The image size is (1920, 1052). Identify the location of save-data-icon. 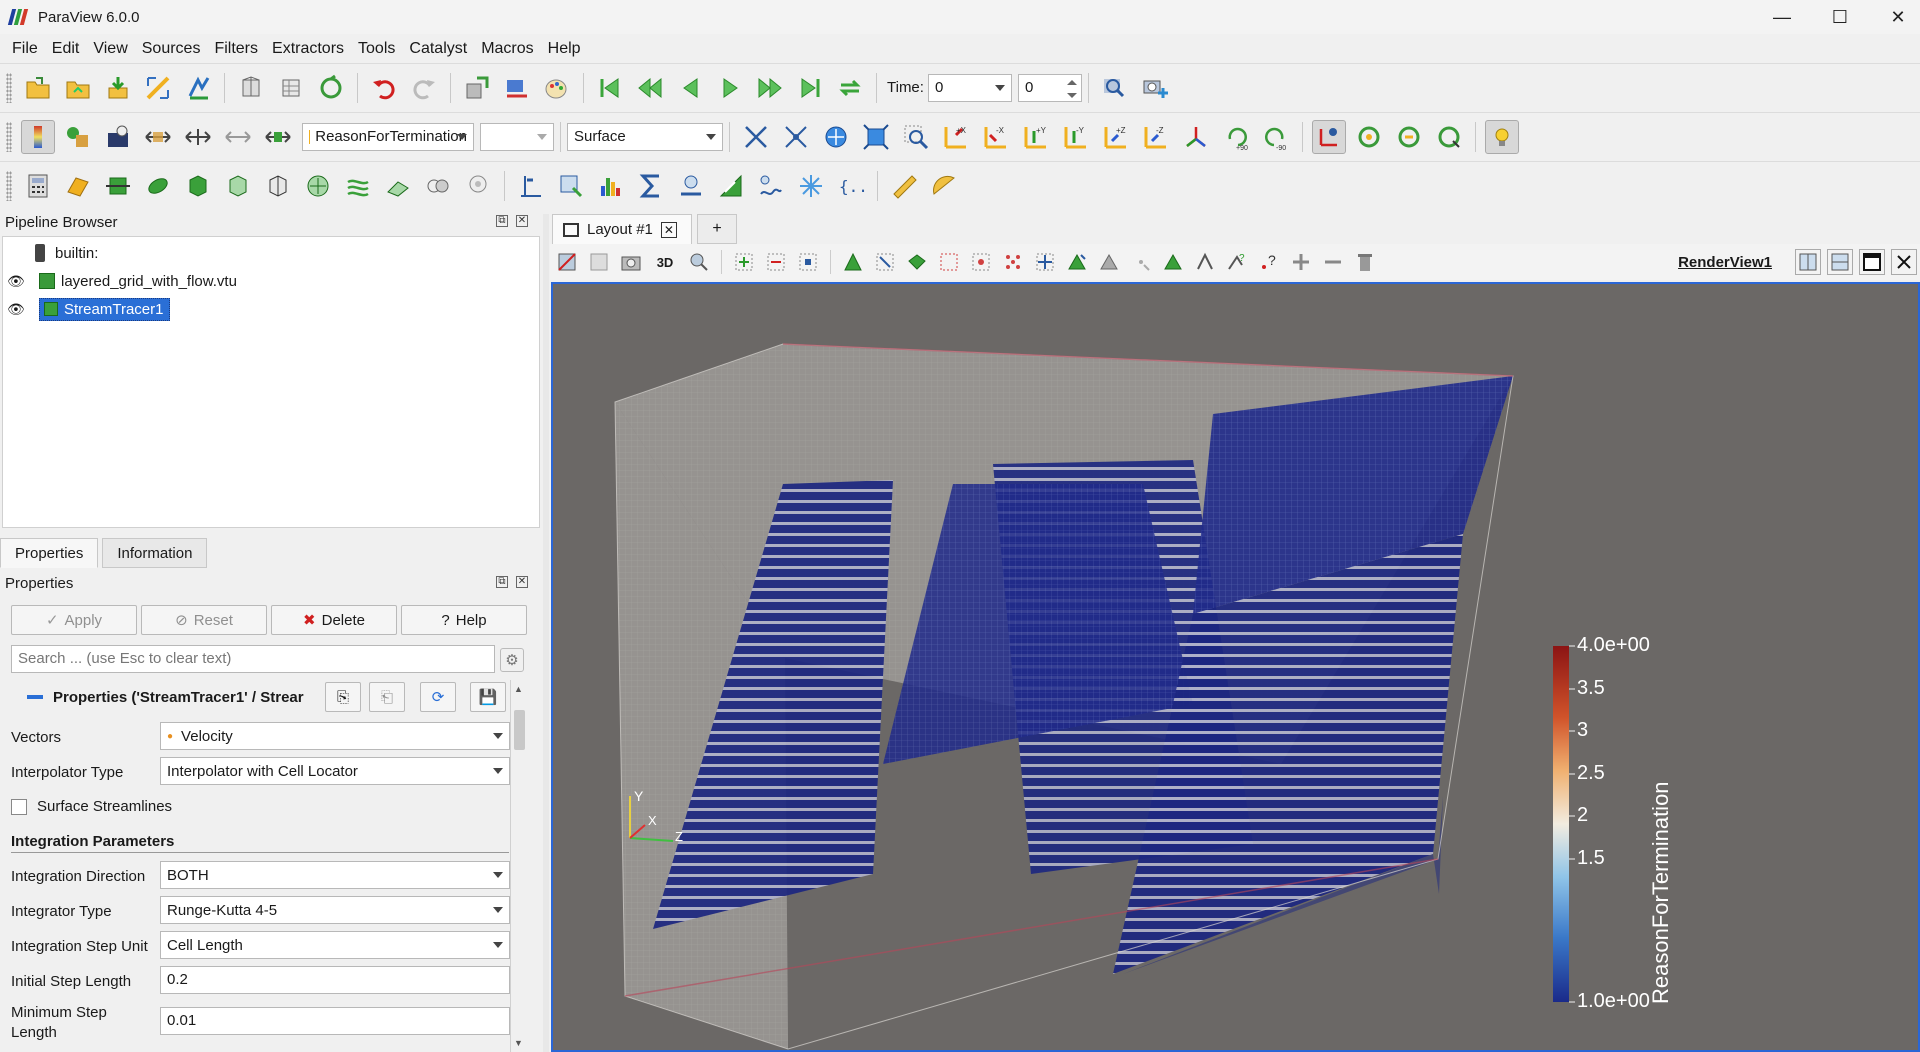
(118, 88).